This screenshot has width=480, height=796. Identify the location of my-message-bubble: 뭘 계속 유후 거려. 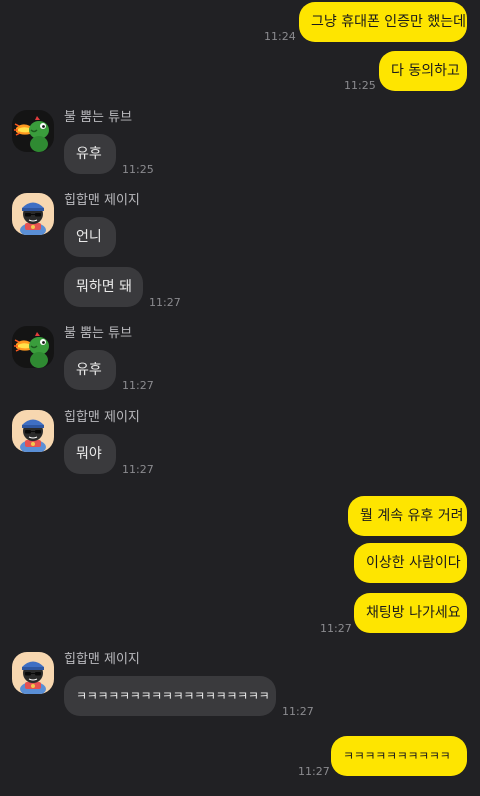
(407, 516).